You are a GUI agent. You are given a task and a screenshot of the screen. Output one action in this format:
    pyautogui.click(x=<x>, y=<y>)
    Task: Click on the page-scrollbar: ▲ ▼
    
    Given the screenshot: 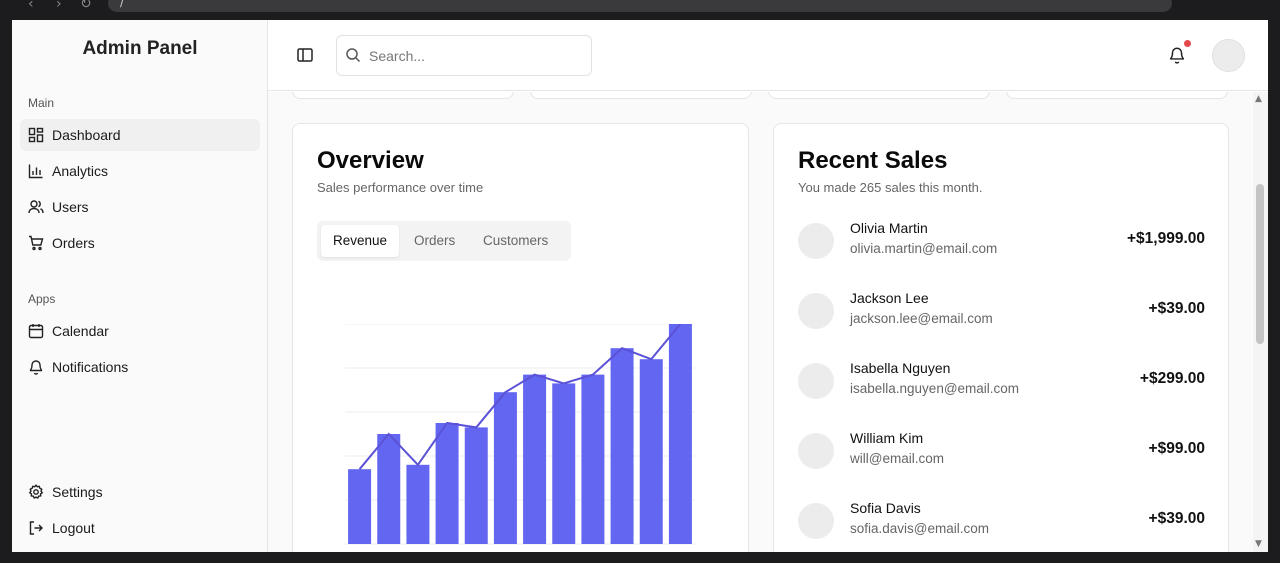 What is the action you would take?
    pyautogui.click(x=1260, y=322)
    